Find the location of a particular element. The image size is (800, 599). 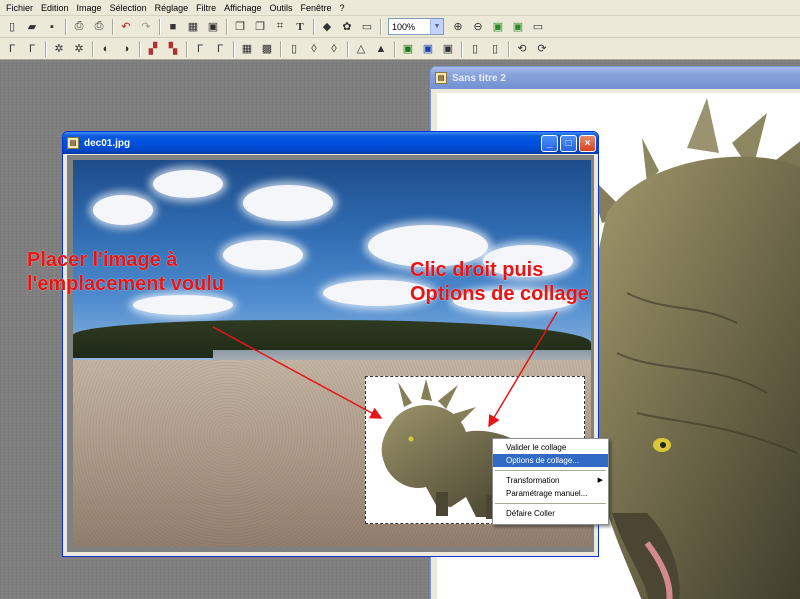

menu-edition: Edition is located at coordinates (55, 8).